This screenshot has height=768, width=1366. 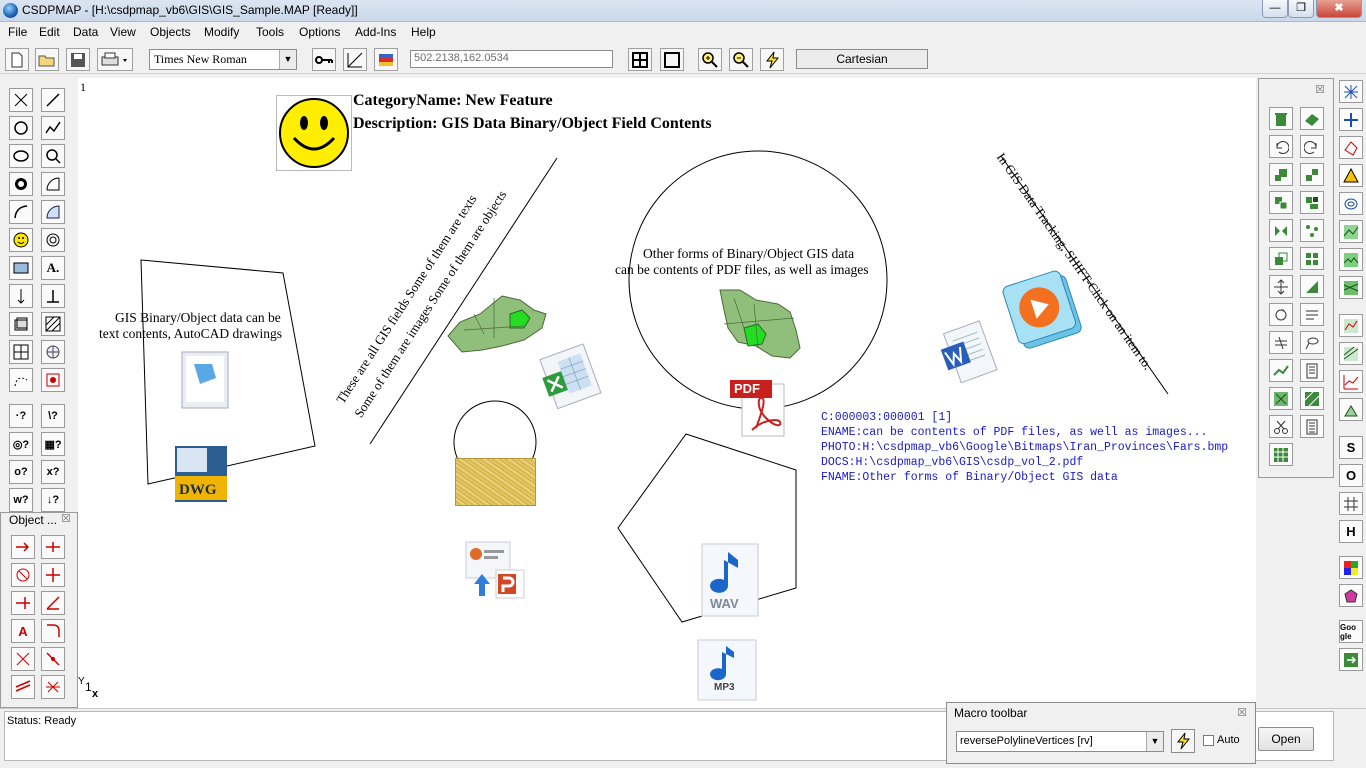 I want to click on ring-tool, so click(x=21, y=184).